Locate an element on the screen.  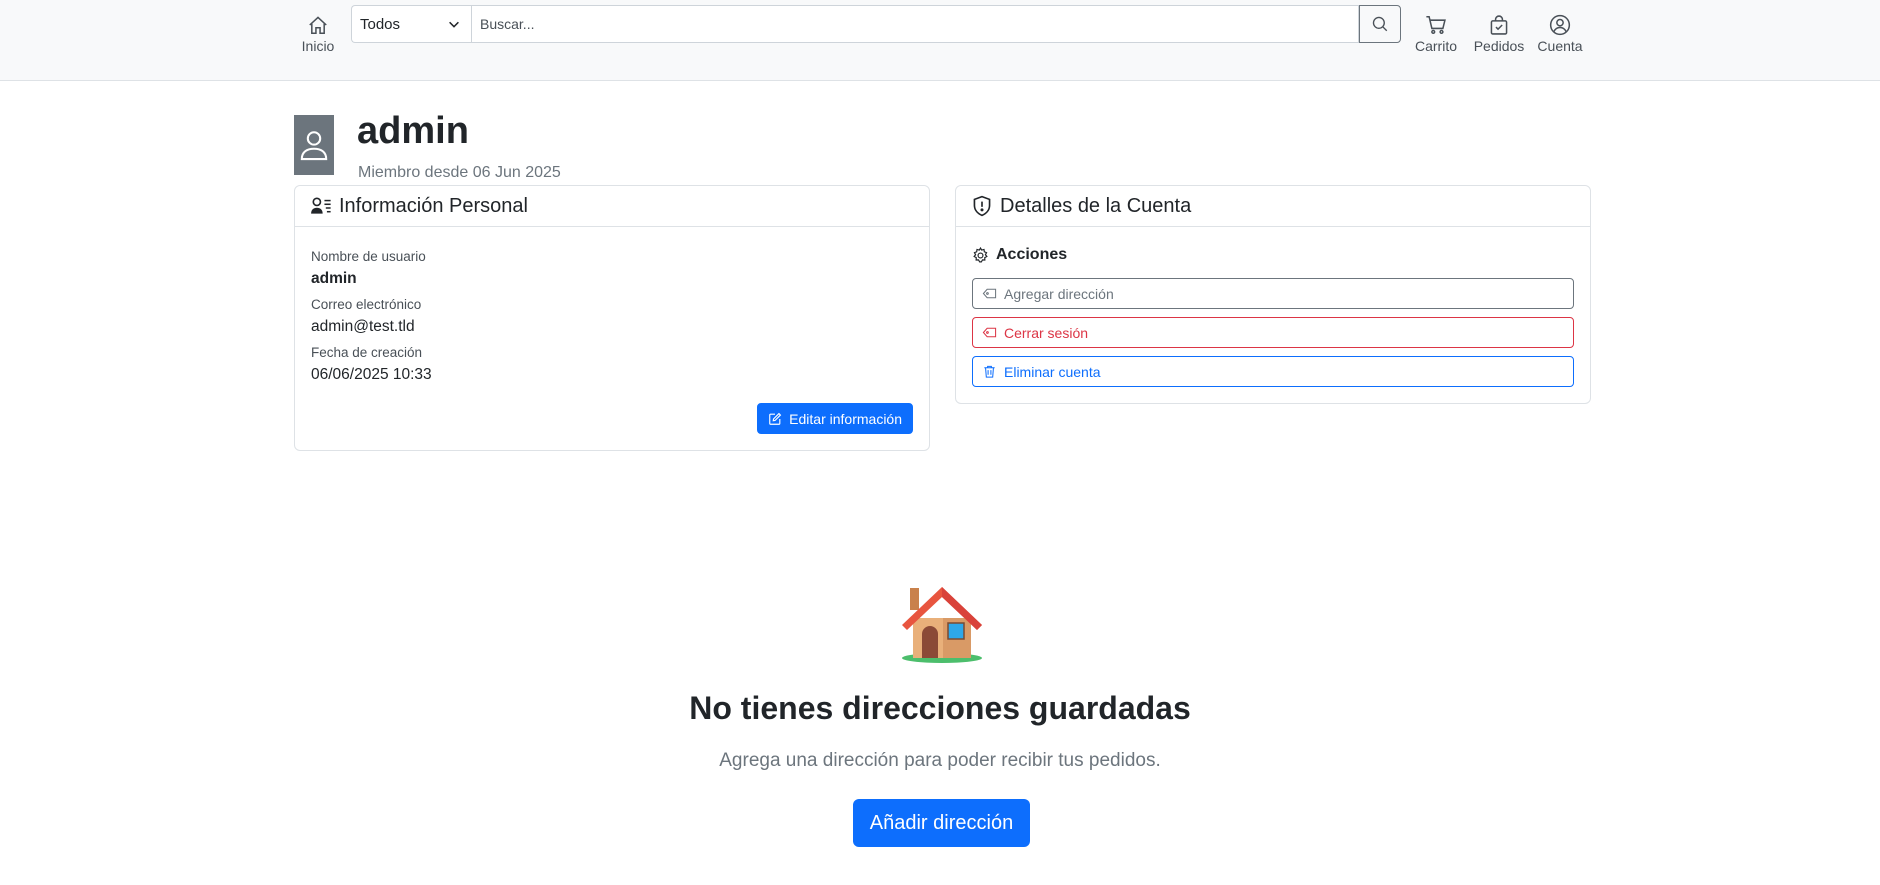
chevron-down-icon is located at coordinates (454, 24).